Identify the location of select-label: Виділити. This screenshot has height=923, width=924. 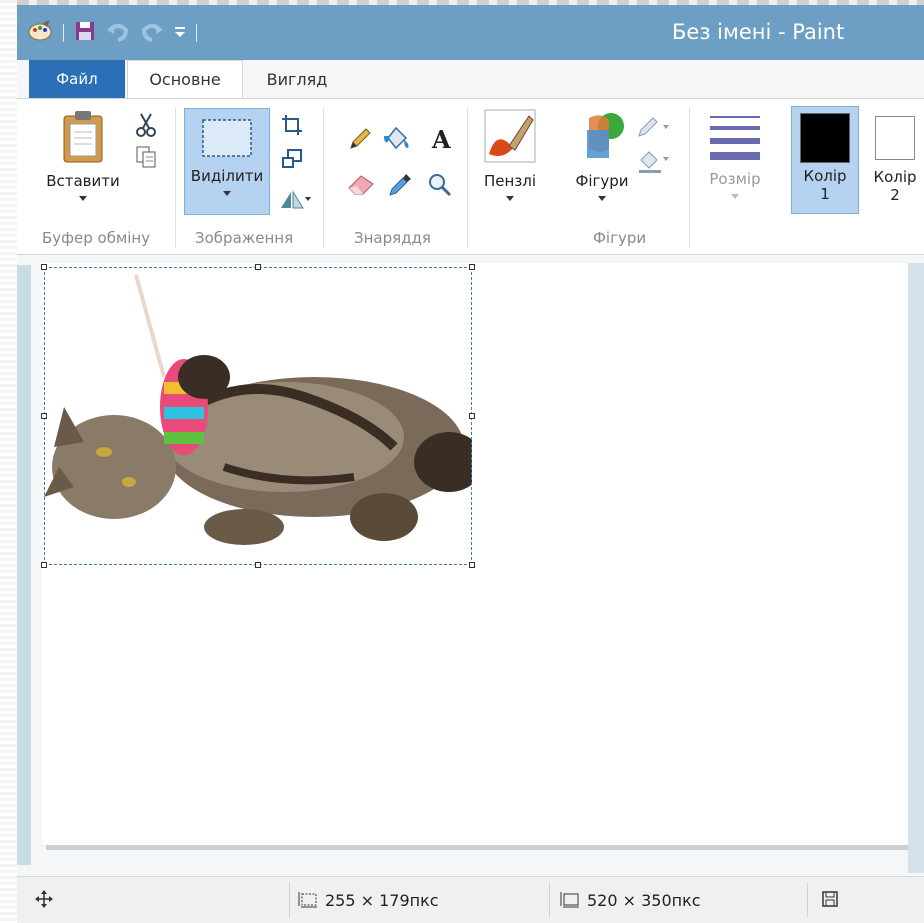
(227, 176).